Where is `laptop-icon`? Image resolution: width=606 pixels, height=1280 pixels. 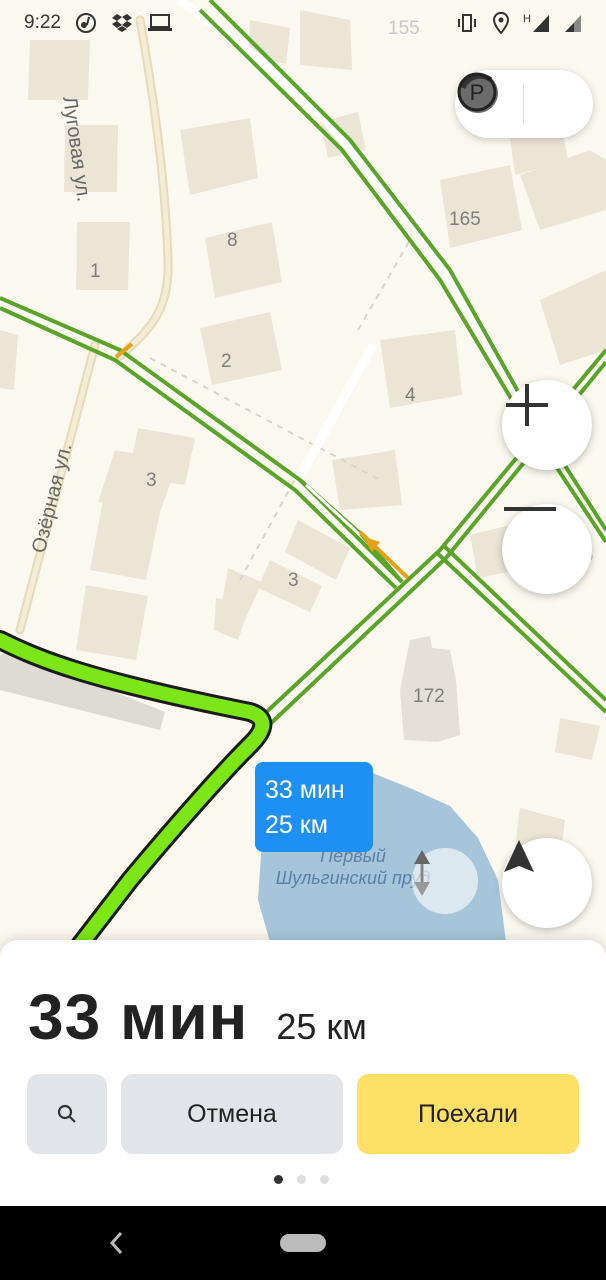
laptop-icon is located at coordinates (159, 22).